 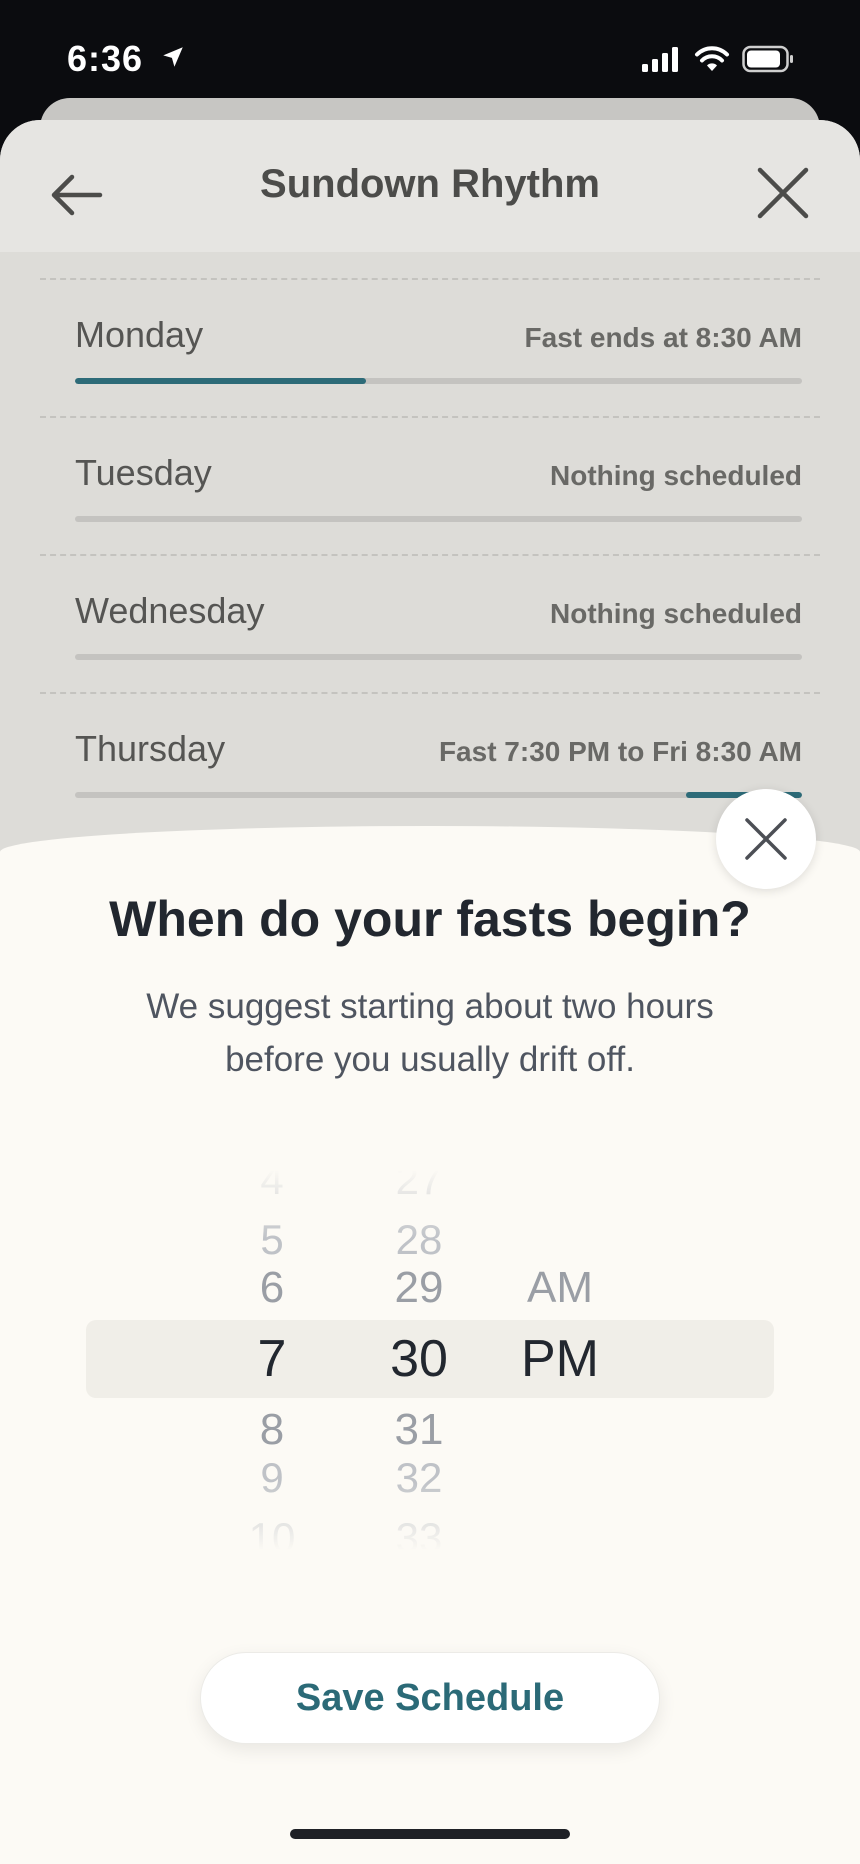 I want to click on hour-picker: 4 5 6 7 8 9 10, so click(x=272, y=1360).